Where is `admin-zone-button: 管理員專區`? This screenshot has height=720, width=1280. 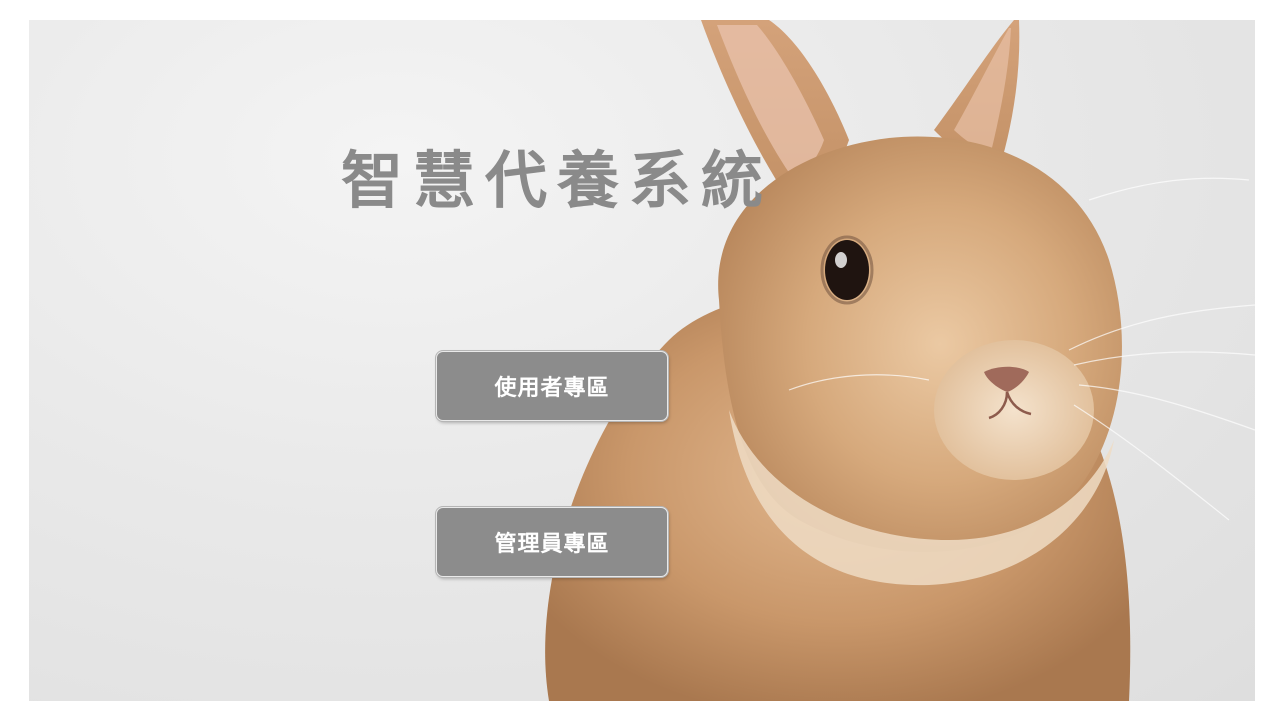
admin-zone-button: 管理員專區 is located at coordinates (552, 542).